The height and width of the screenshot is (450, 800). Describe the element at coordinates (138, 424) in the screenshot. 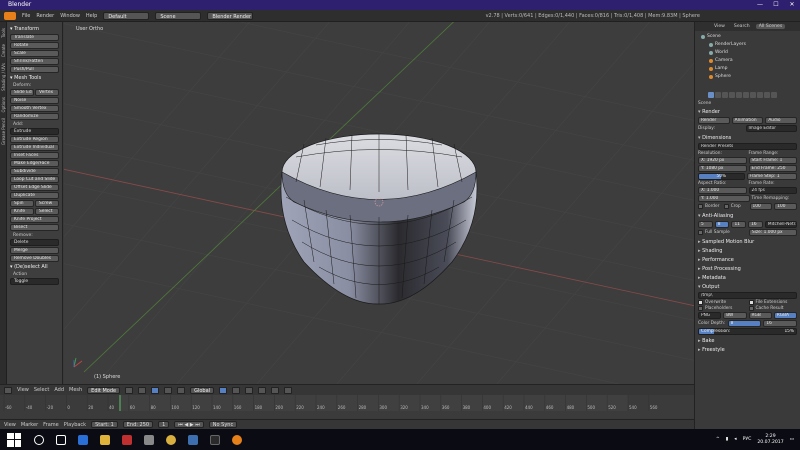

I see `end-frame-field: End: 250` at that location.